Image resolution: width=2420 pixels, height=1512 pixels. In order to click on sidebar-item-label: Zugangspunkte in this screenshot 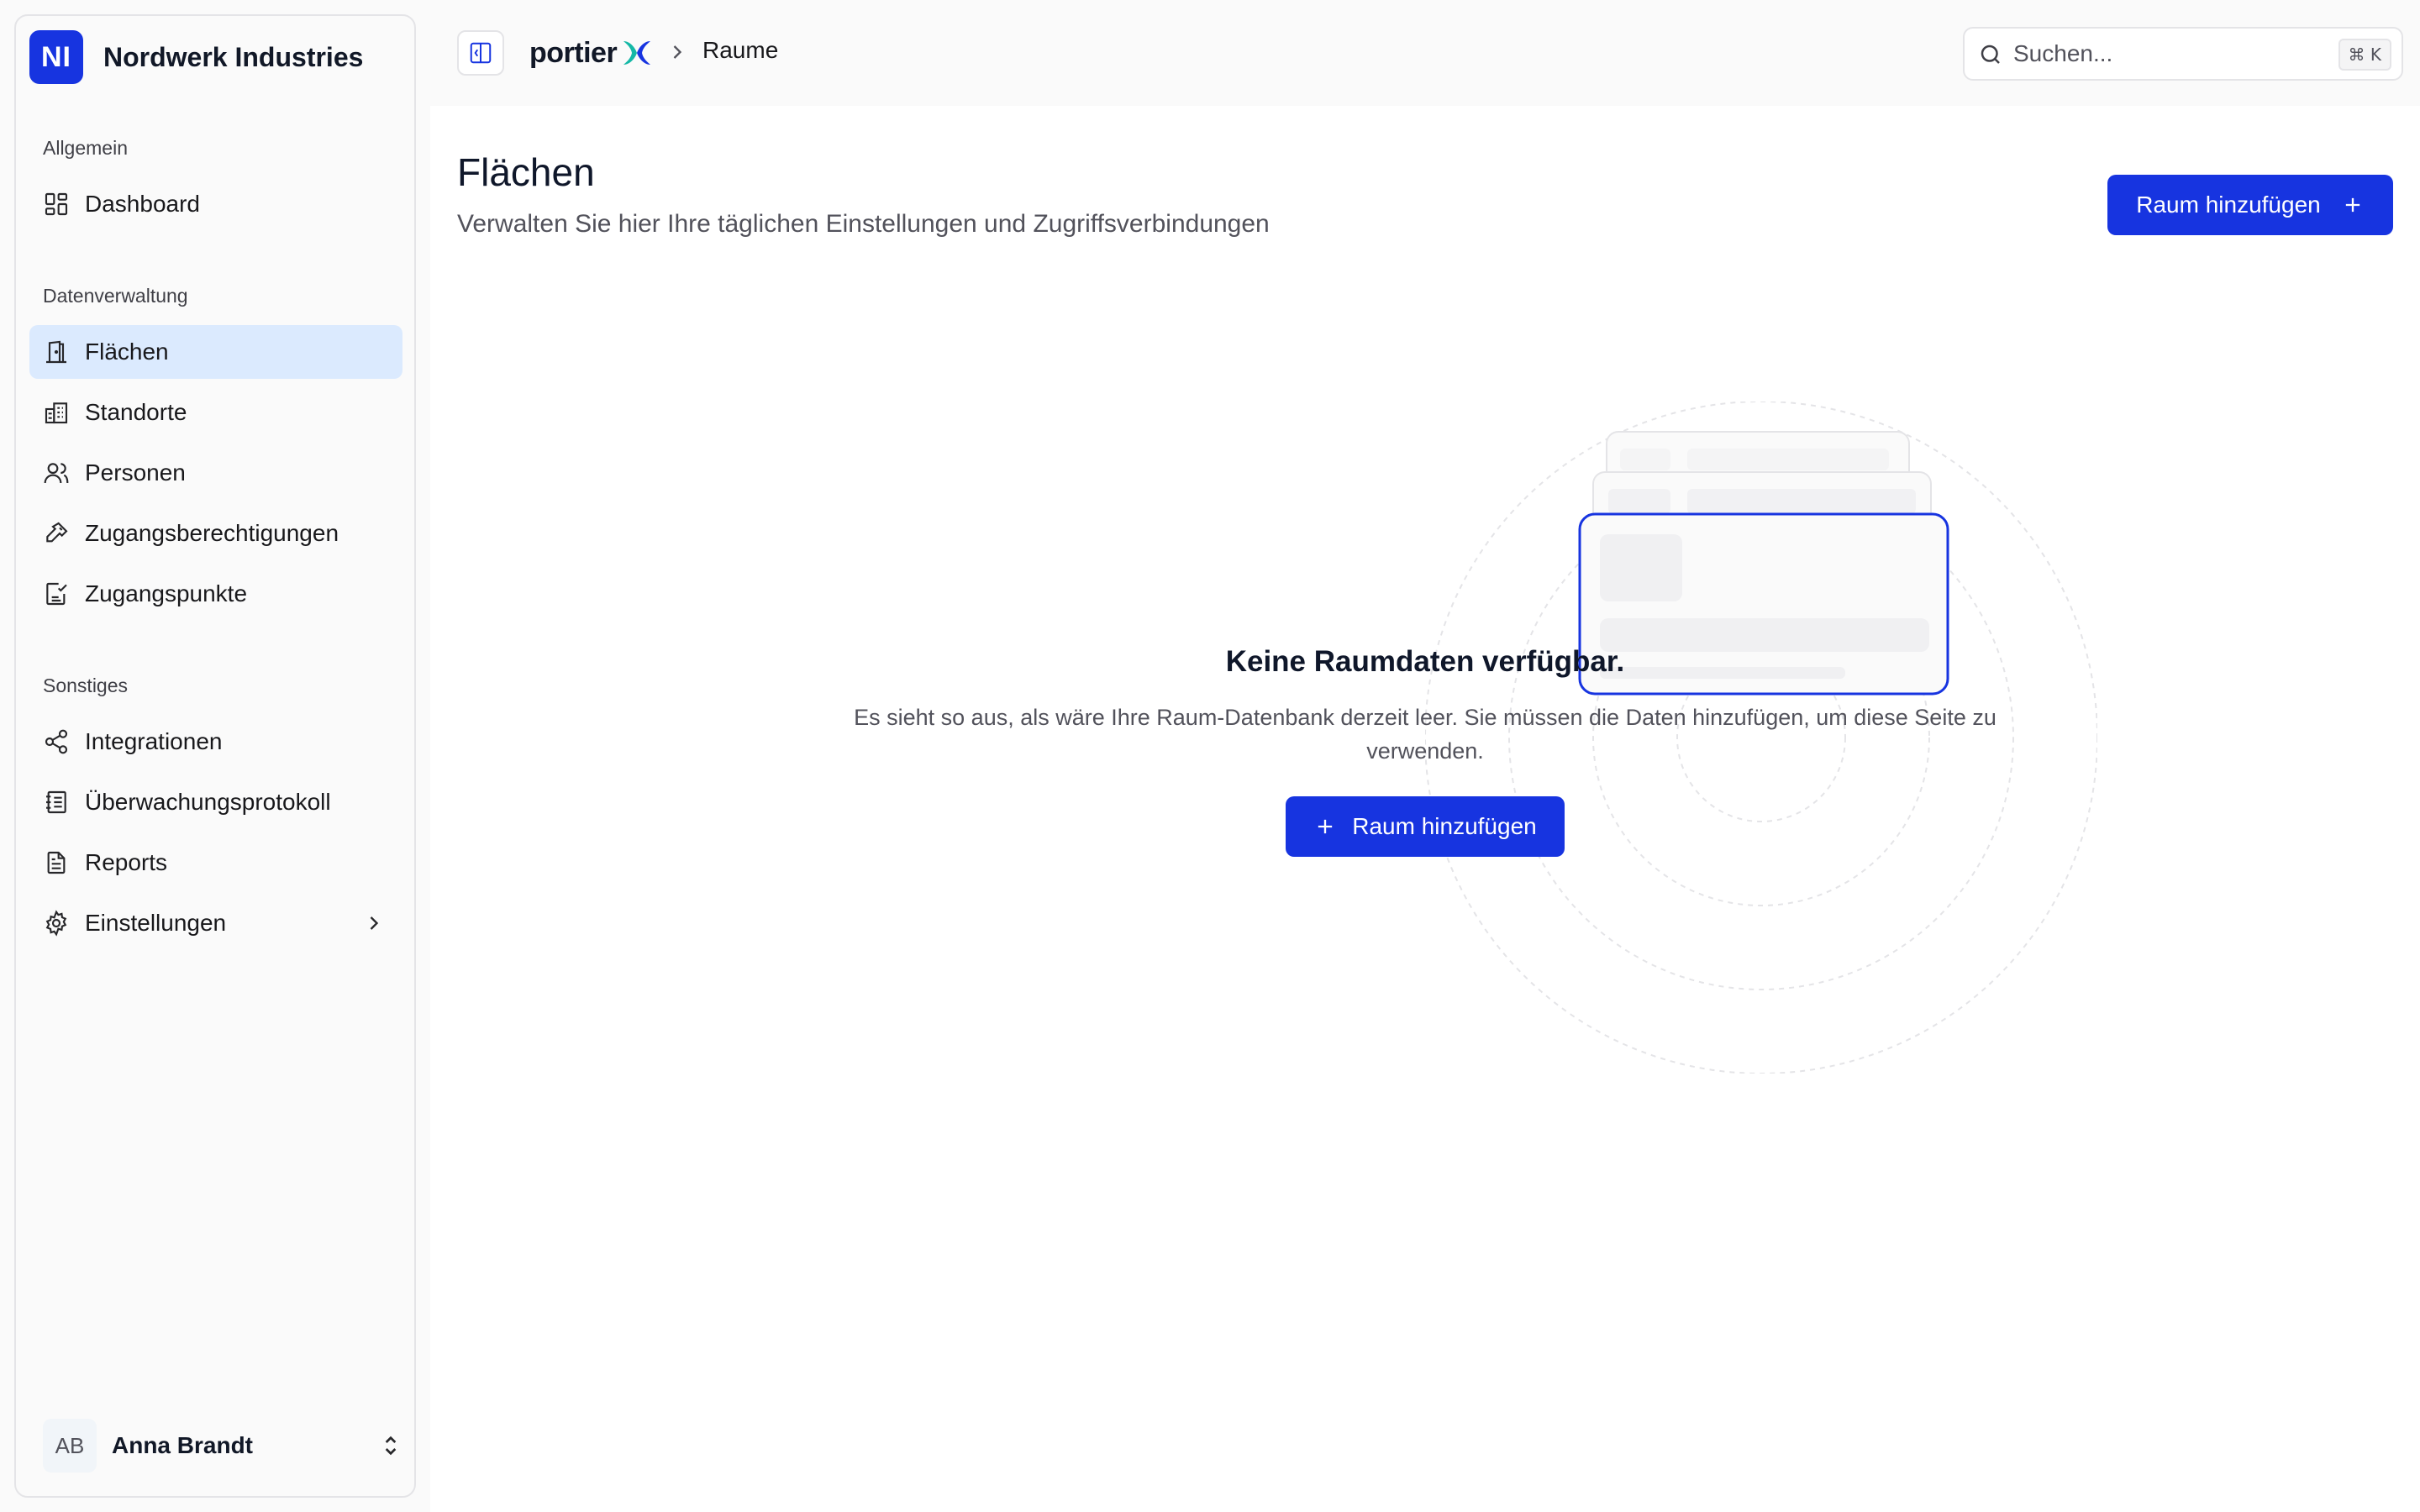, I will do `click(166, 593)`.